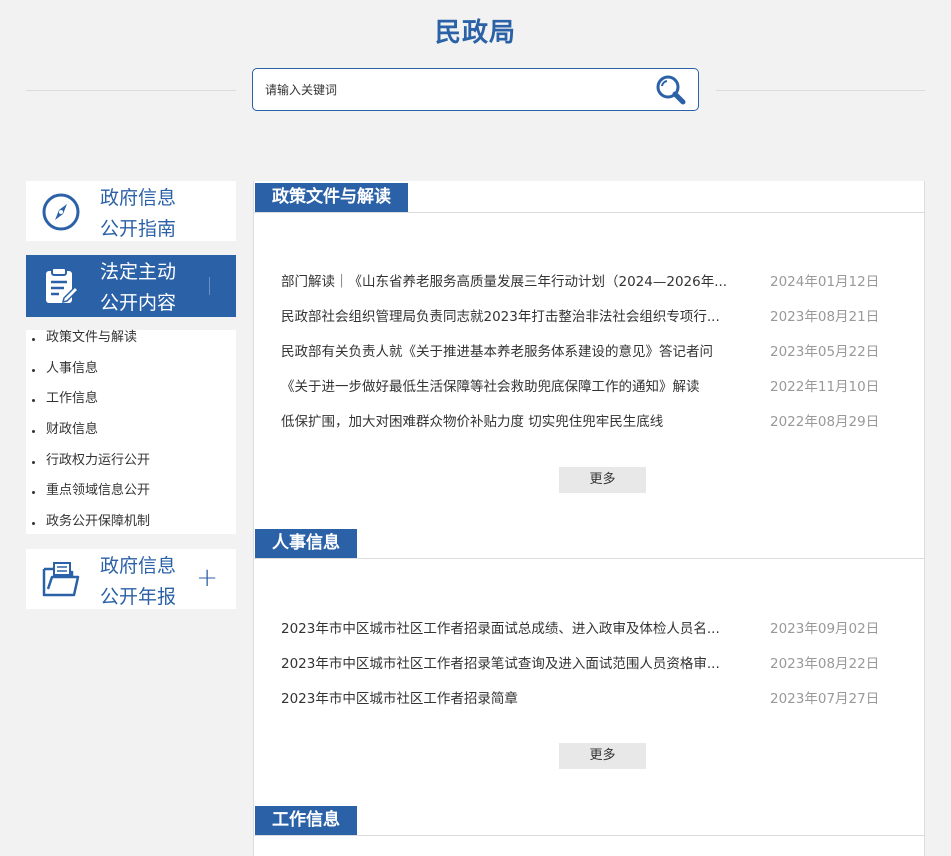 This screenshot has width=951, height=856. Describe the element at coordinates (589, 820) in the screenshot. I see `section-header-work: 工作信息` at that location.